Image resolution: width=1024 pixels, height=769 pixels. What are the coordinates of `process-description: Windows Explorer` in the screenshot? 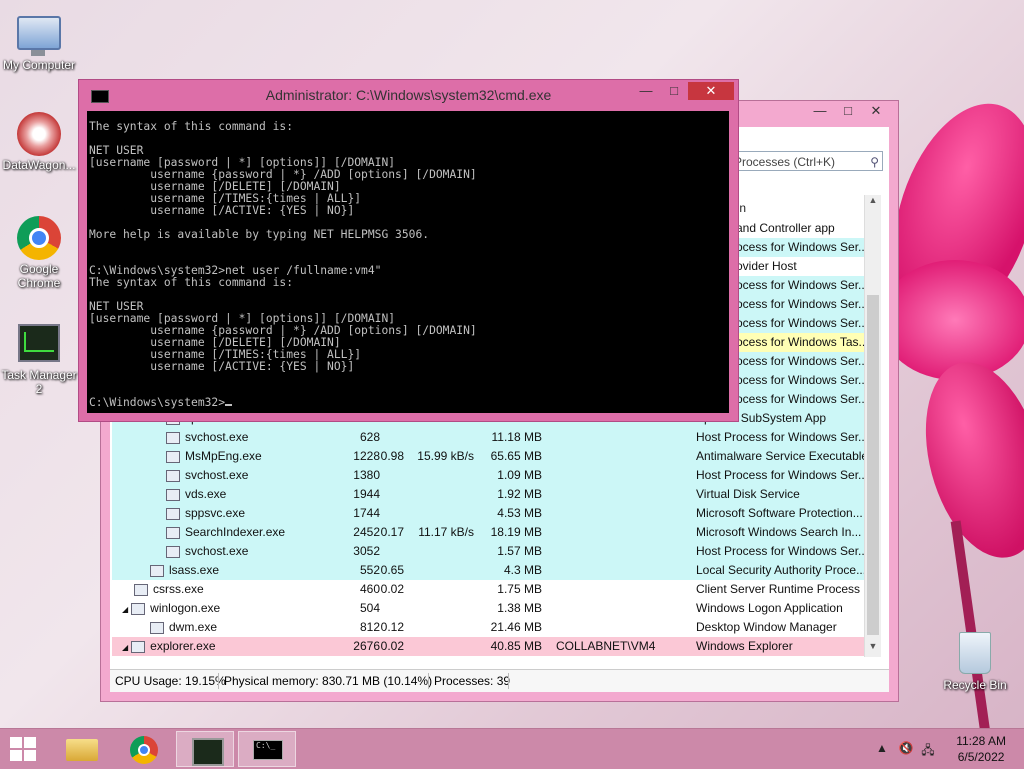 It's located at (744, 646).